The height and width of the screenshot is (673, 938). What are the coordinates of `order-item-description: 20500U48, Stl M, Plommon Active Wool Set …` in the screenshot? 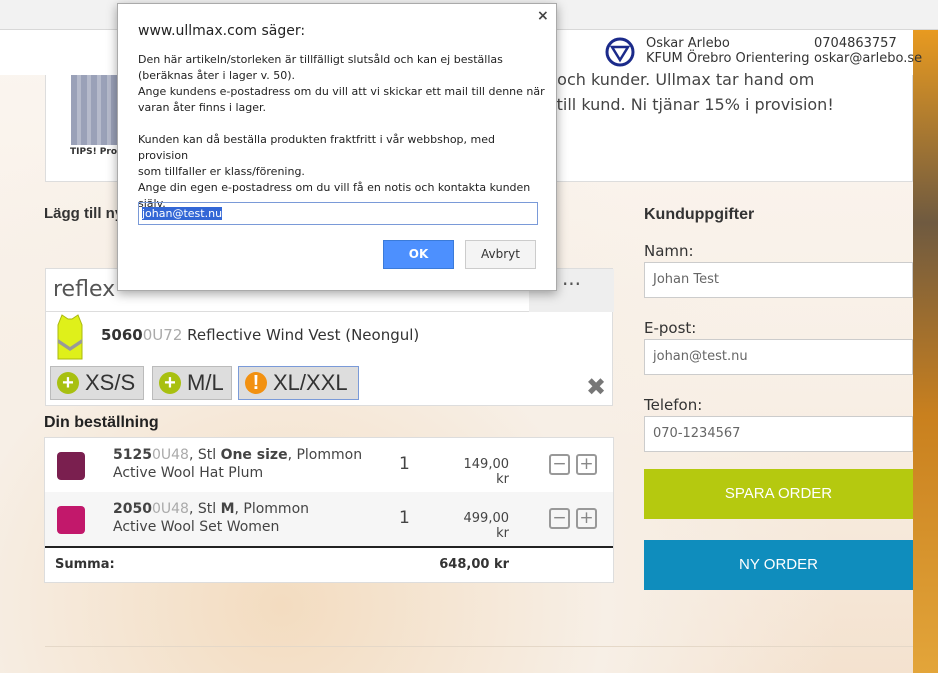 It's located at (211, 518).